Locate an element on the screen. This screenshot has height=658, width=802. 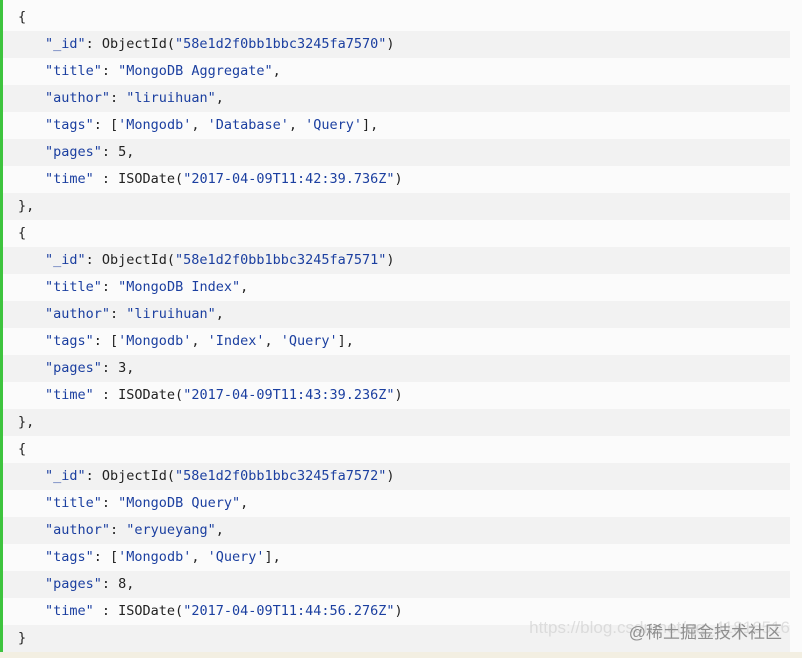
code-string-token: "58e1d2f0bb1bbc3245fa7571" is located at coordinates (281, 260).